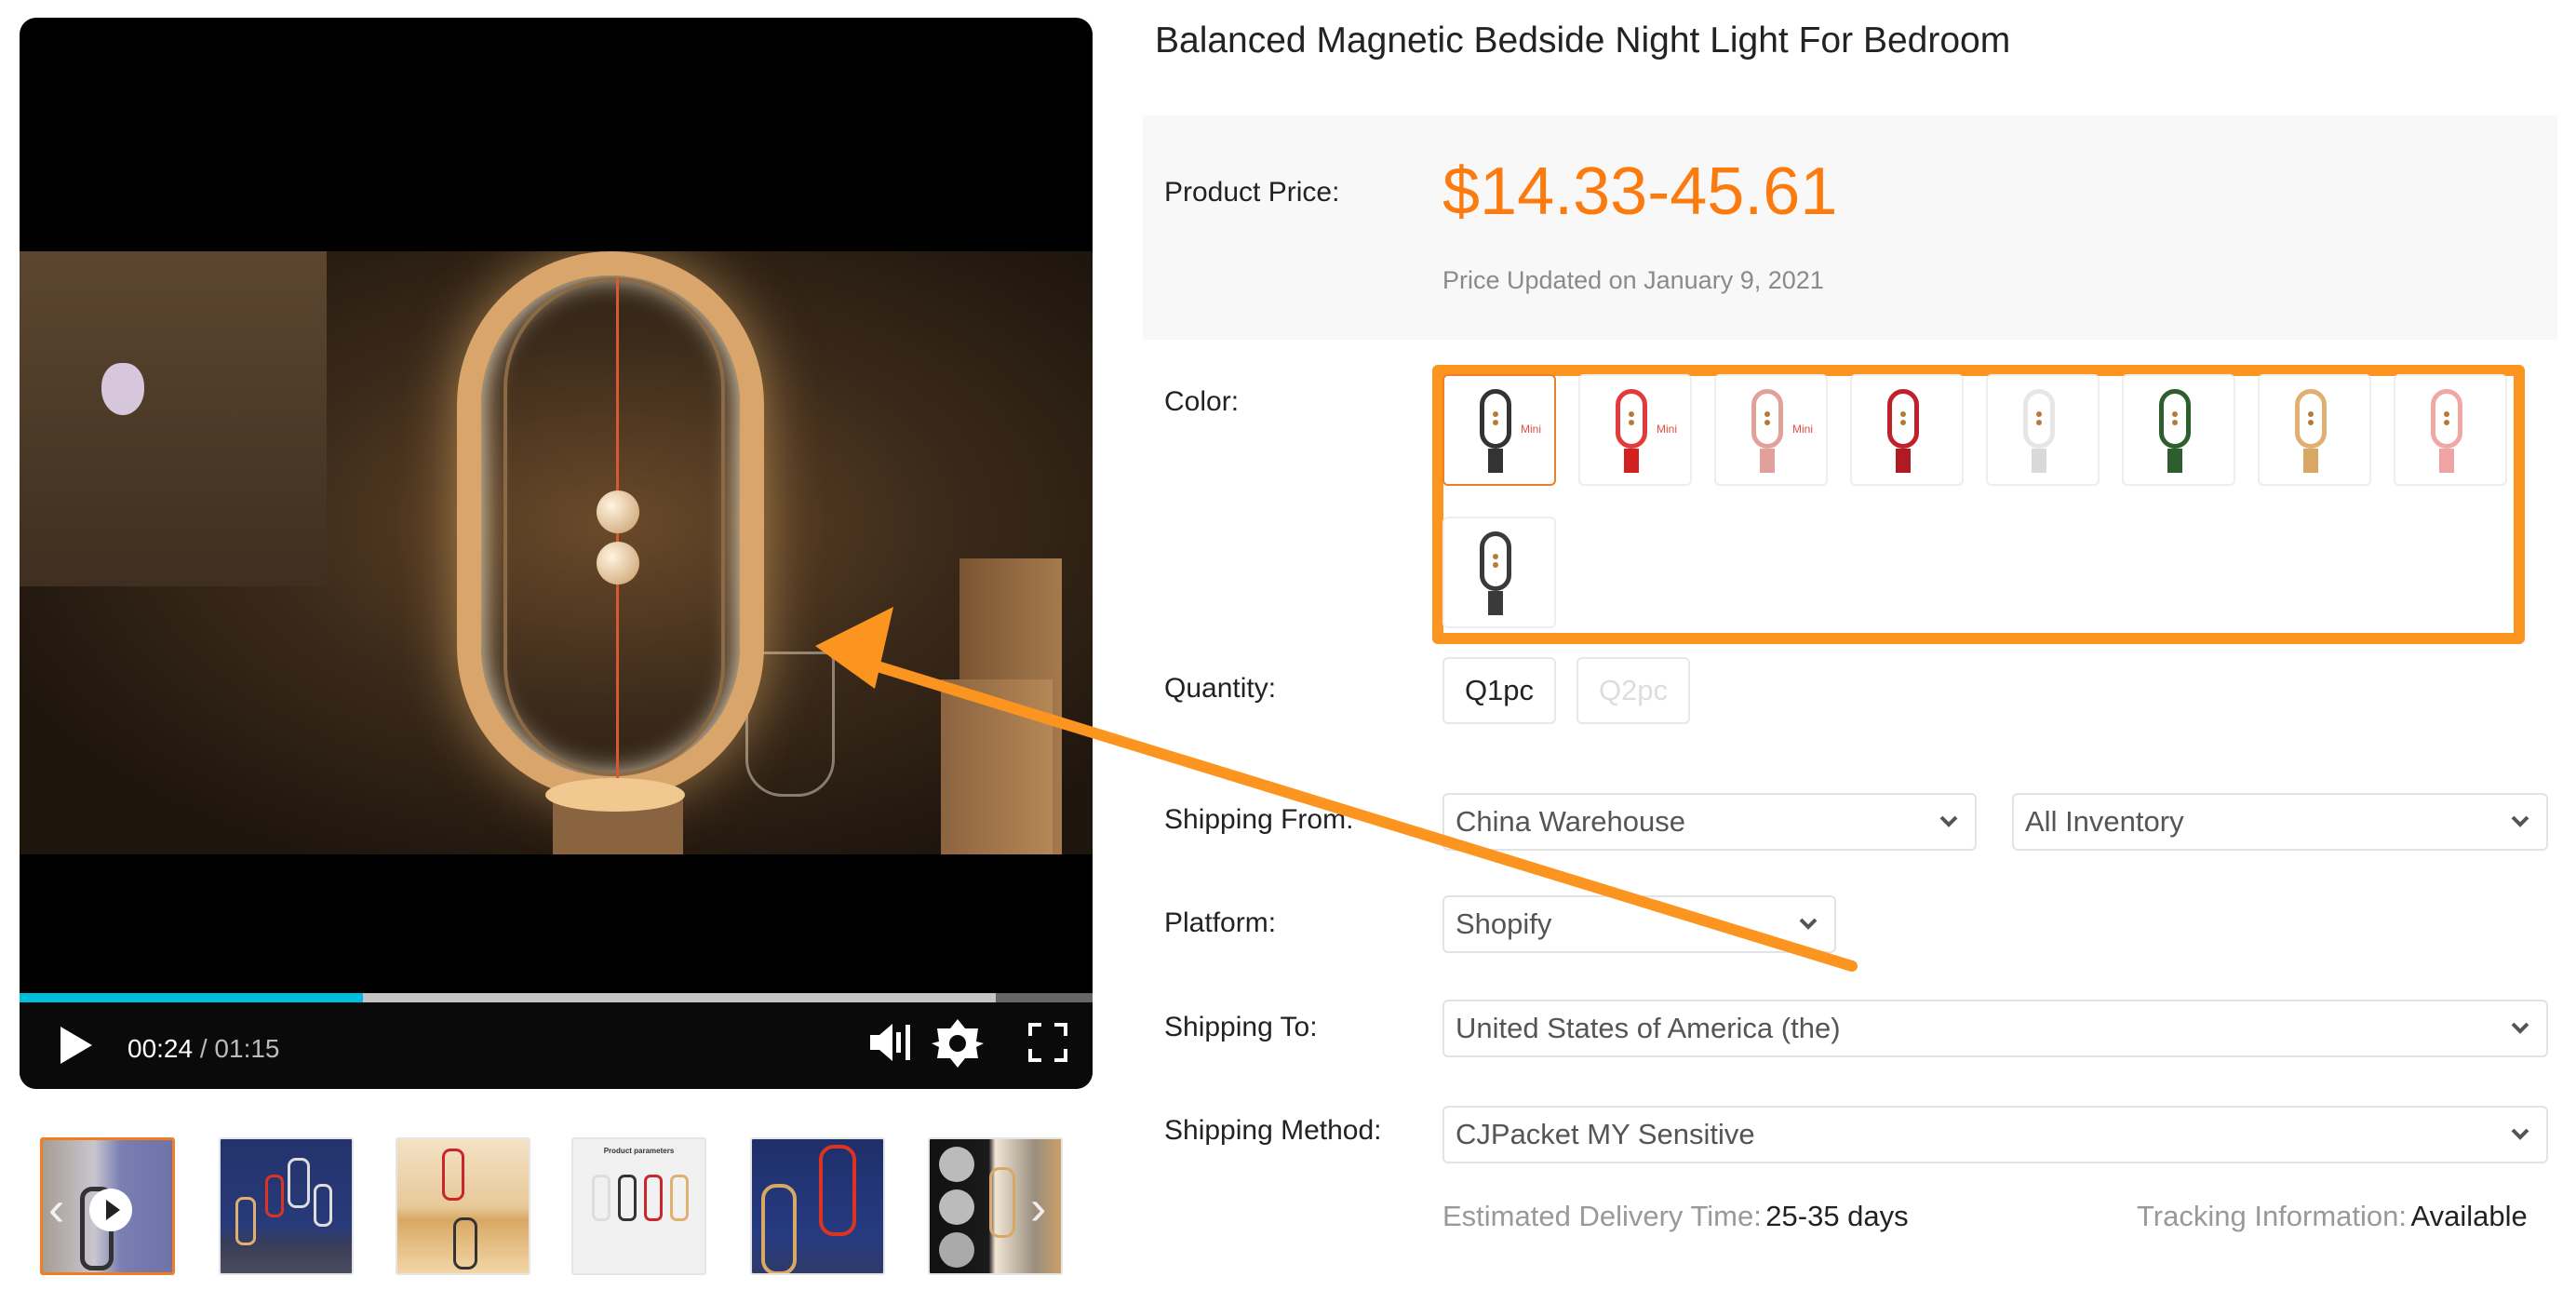  What do you see at coordinates (1038, 1208) in the screenshot?
I see `chevron-right-icon: ›` at bounding box center [1038, 1208].